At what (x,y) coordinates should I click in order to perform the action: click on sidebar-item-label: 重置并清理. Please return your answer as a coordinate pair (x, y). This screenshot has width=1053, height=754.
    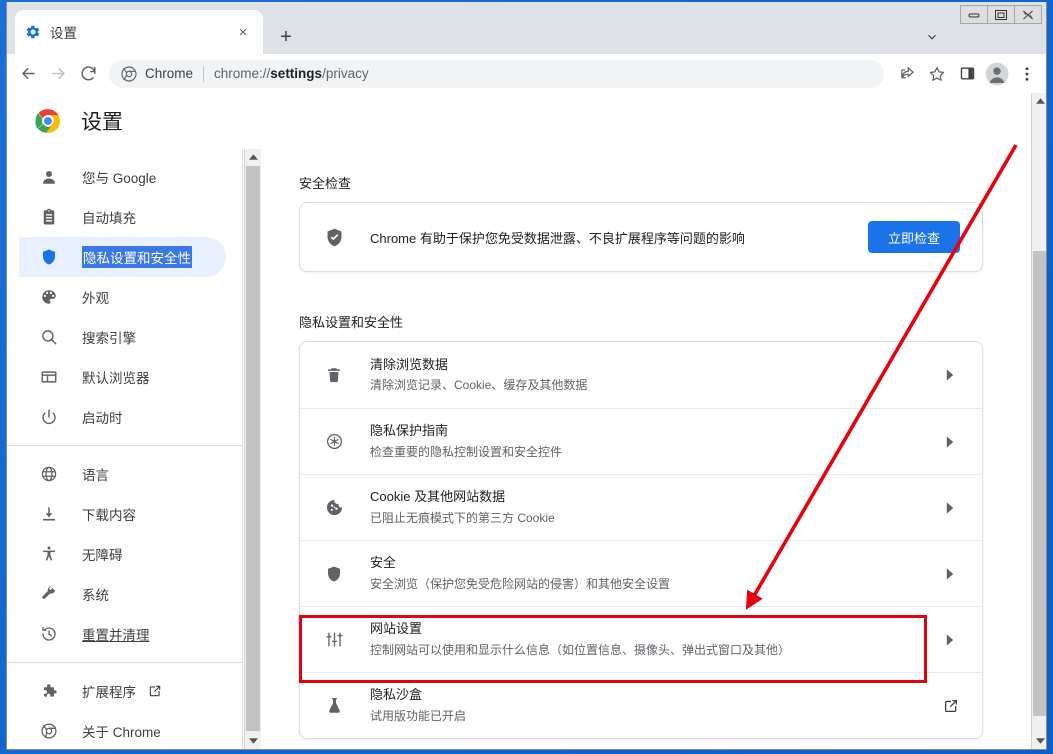
    Looking at the image, I should click on (116, 635).